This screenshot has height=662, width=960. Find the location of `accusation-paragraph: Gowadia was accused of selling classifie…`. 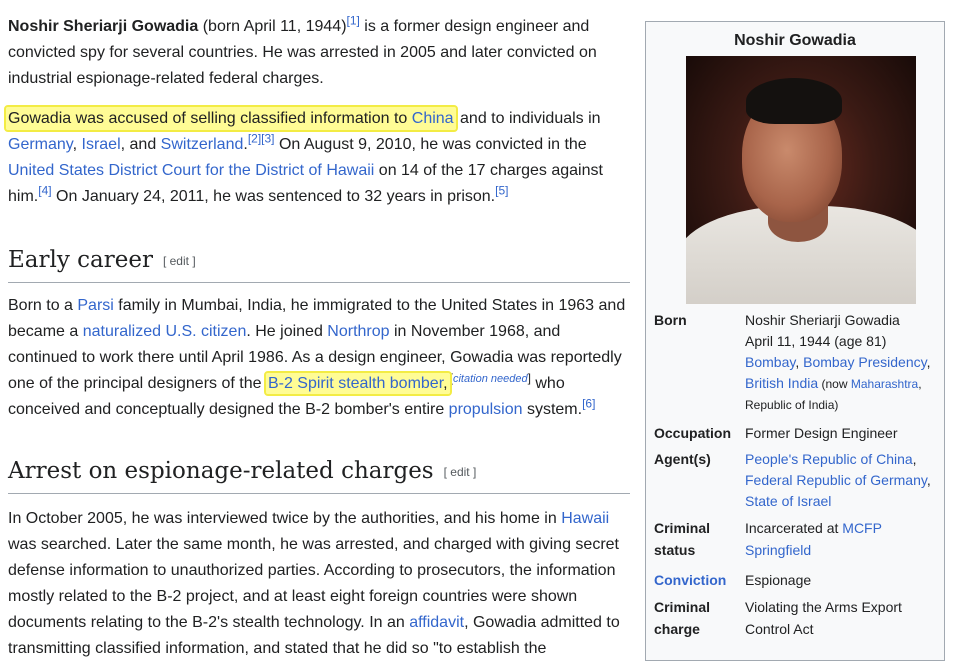

accusation-paragraph: Gowadia was accused of selling classifie… is located at coordinates (317, 157).